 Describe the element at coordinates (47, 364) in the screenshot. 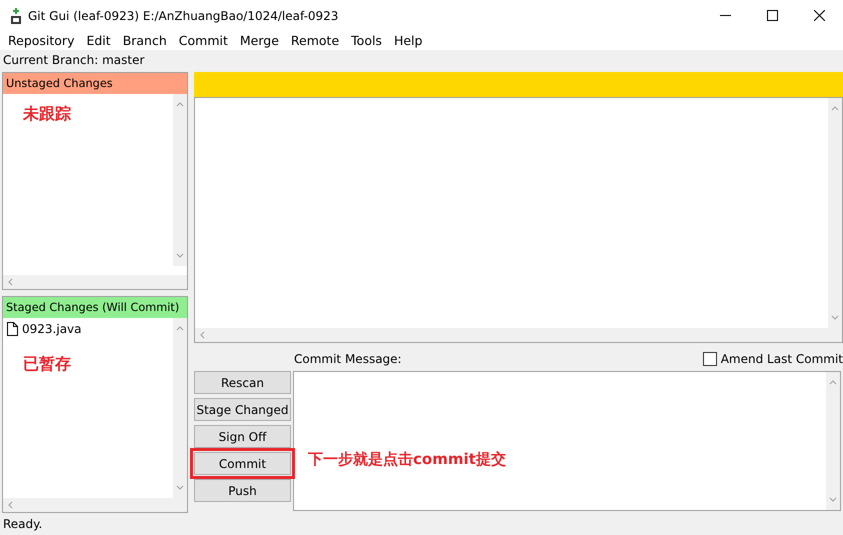

I see `annotation-text: 已暂存` at that location.